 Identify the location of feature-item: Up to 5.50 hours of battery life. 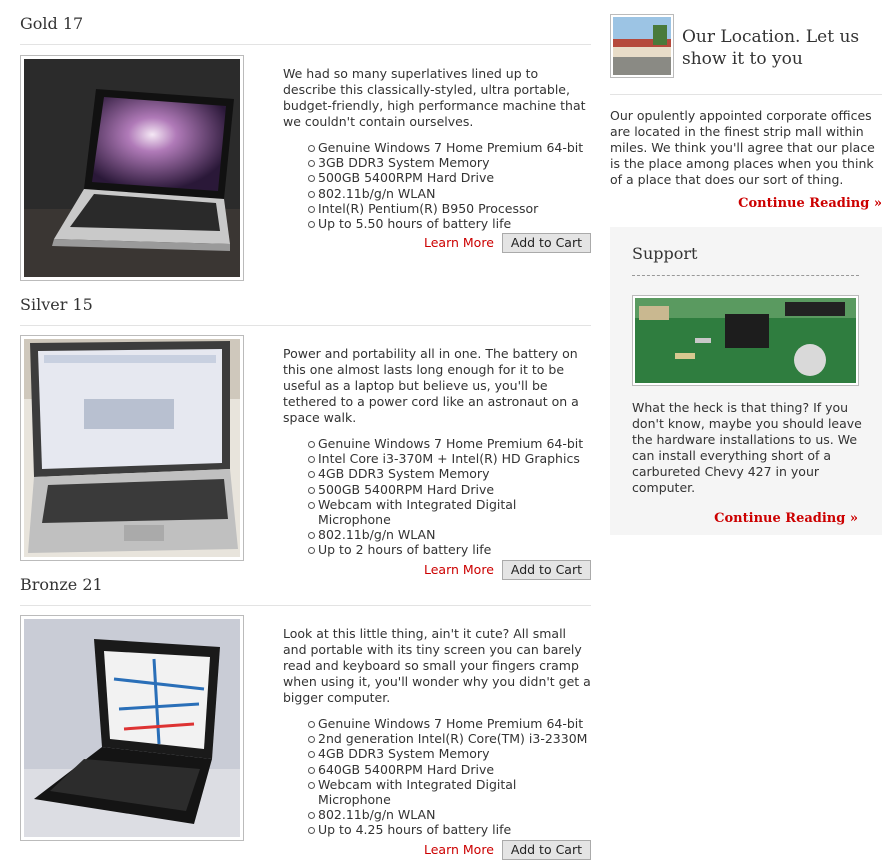
(449, 223).